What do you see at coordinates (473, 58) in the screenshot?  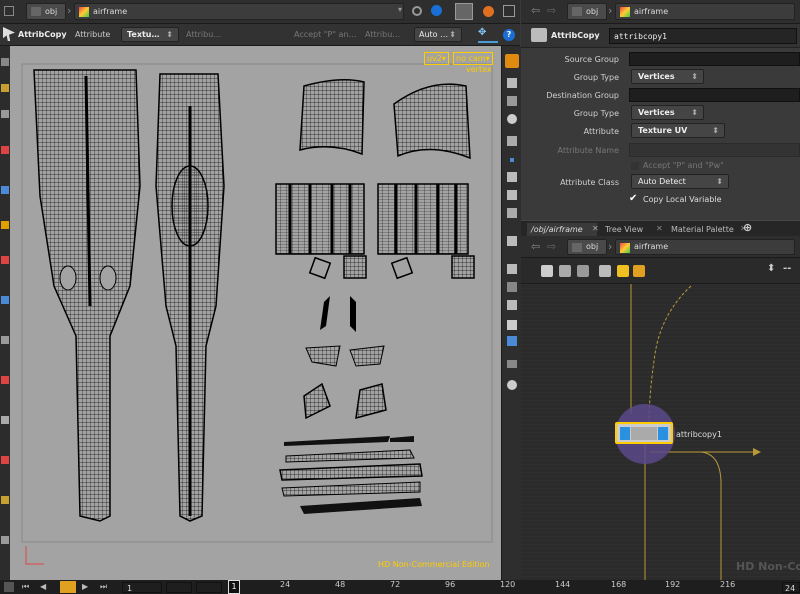 I see `camera-menu: no cam▾` at bounding box center [473, 58].